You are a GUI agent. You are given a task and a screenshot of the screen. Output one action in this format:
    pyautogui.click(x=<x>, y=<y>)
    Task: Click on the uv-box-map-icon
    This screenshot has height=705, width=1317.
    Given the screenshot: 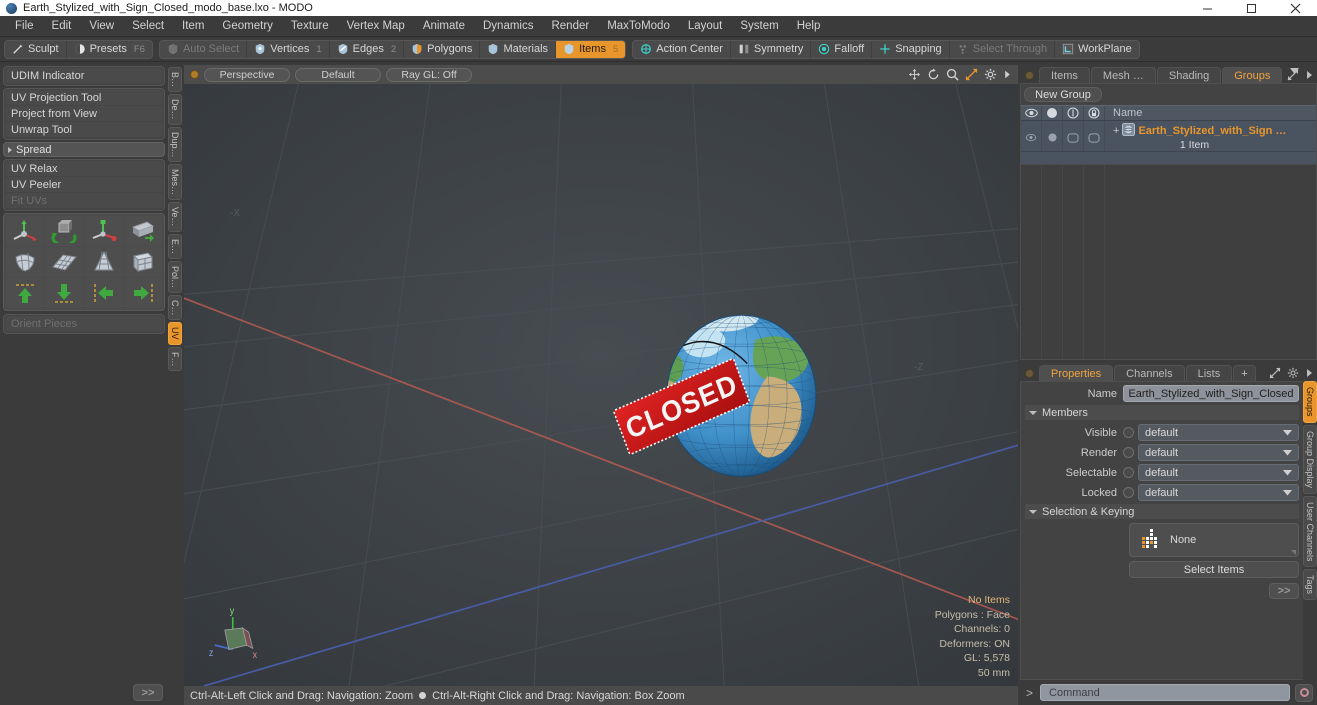 What is the action you would take?
    pyautogui.click(x=142, y=262)
    